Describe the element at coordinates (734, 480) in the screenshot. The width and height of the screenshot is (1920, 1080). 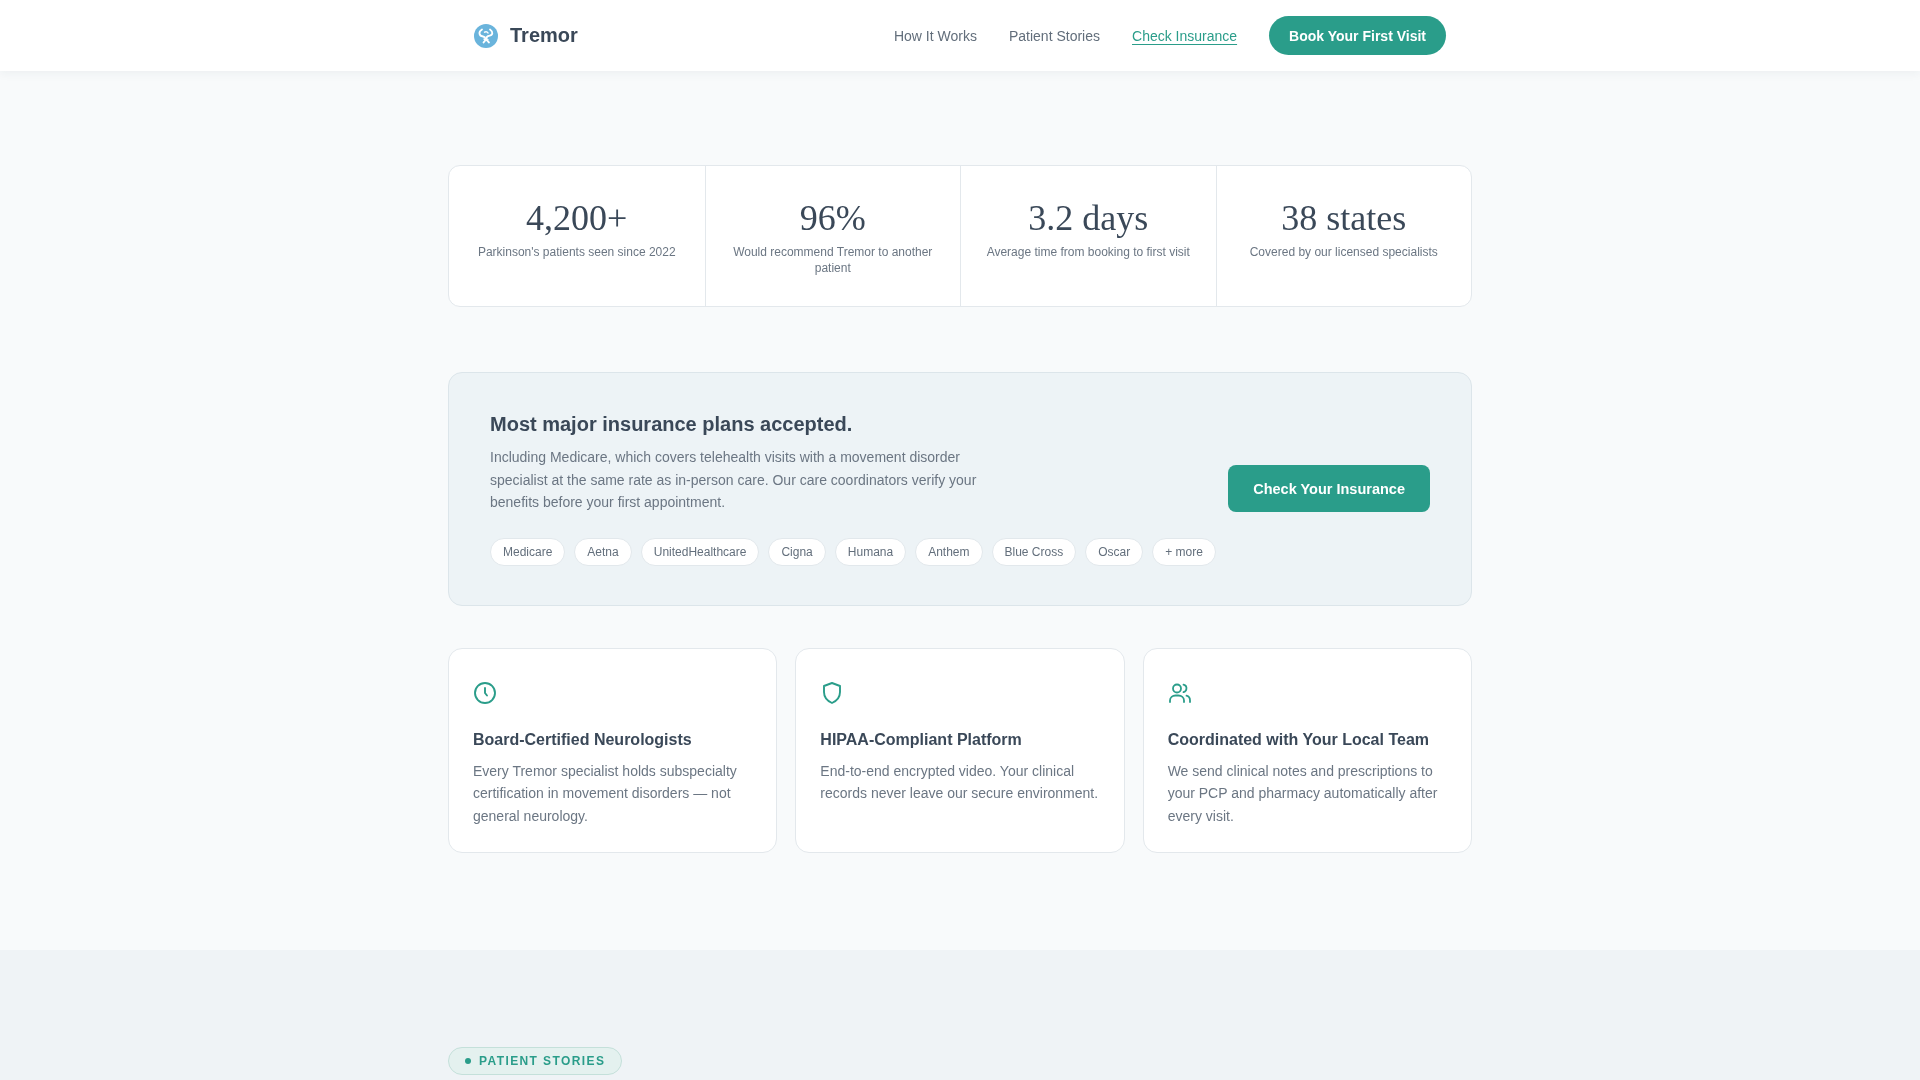
I see `insurance-description: Including Medicare, which covers telehealth visits with a movement disorder specialist at the same rate as in-person care. Our care coordinators verify your benefits before your first appointment.` at that location.